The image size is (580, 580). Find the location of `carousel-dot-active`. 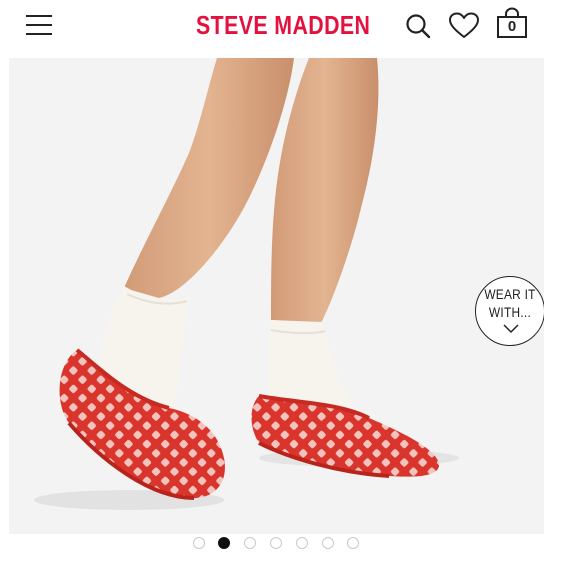

carousel-dot-active is located at coordinates (224, 543).